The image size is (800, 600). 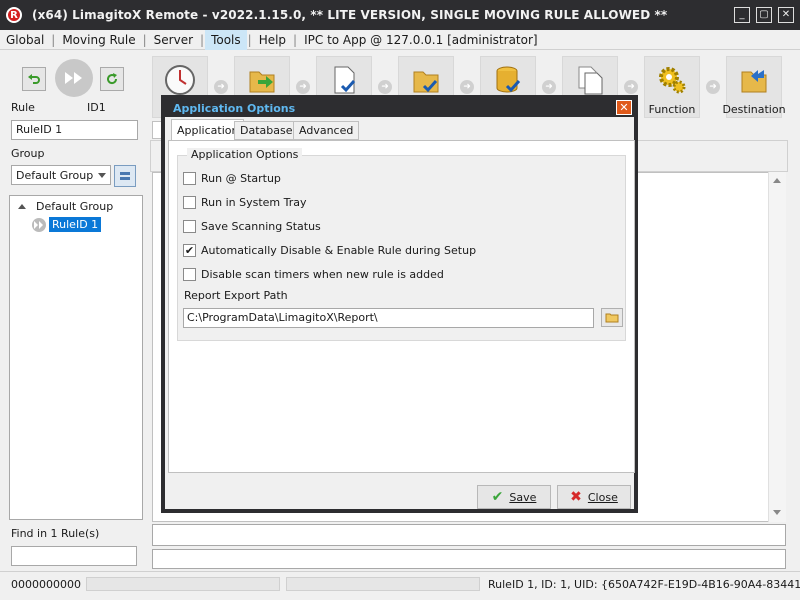 What do you see at coordinates (183, 584) in the screenshot?
I see `status-progress` at bounding box center [183, 584].